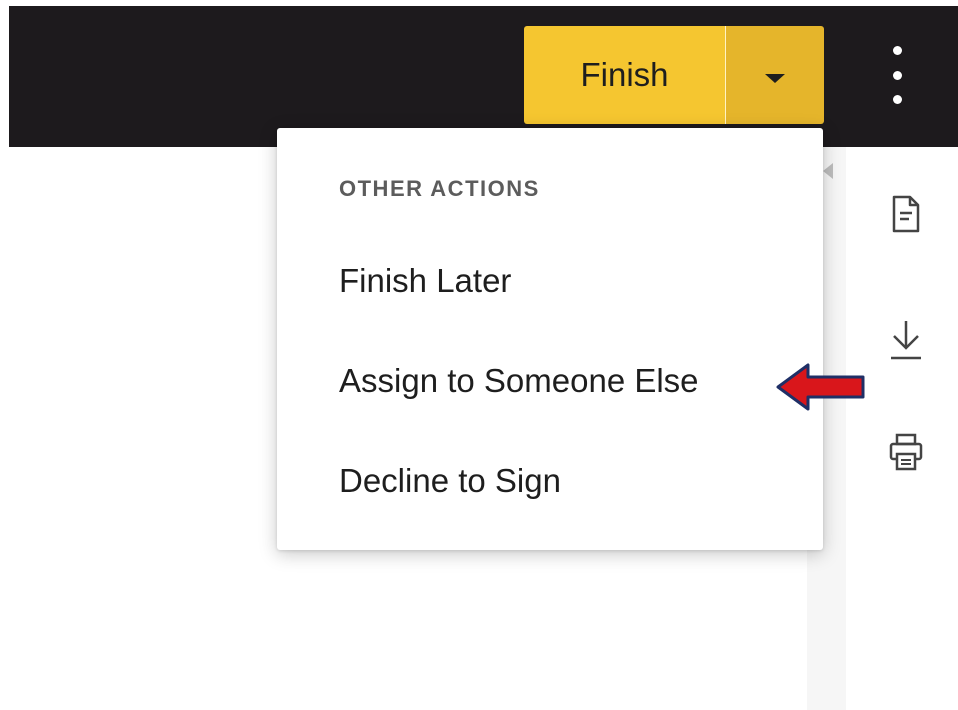  I want to click on menu-item-decline-to-sign: Decline to Sign, so click(450, 481).